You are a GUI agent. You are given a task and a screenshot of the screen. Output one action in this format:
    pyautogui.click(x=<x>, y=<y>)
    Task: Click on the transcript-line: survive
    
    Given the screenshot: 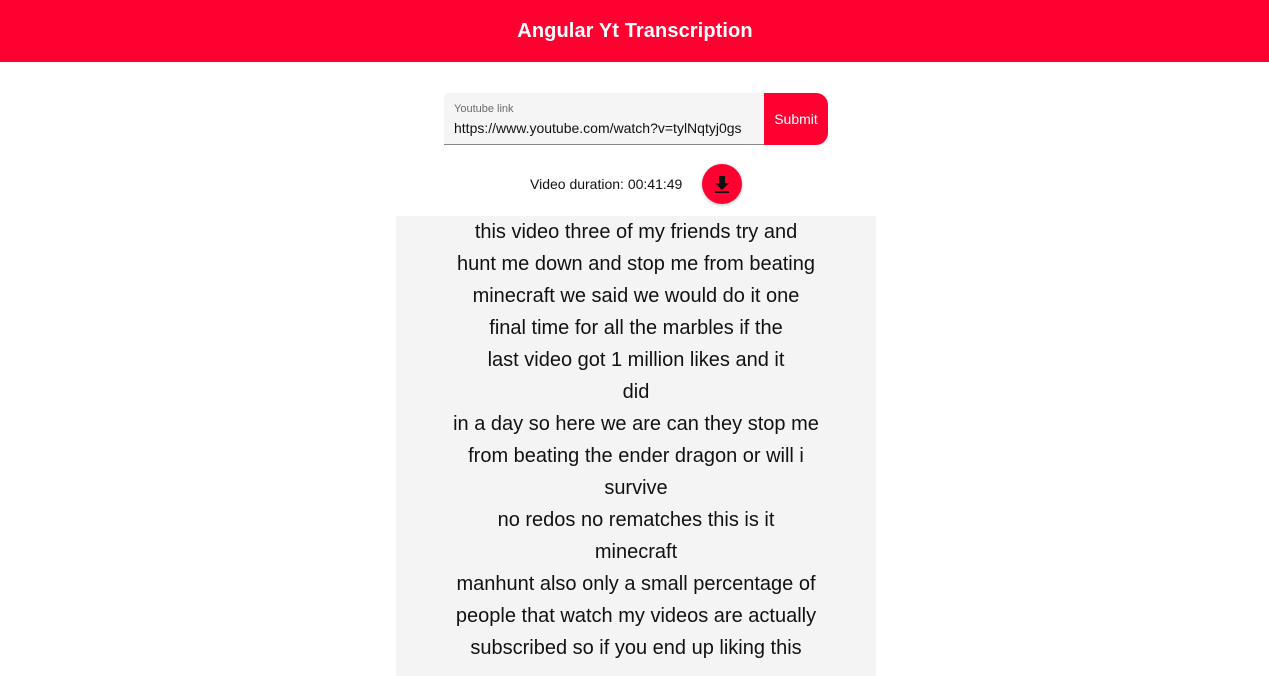 What is the action you would take?
    pyautogui.click(x=636, y=488)
    